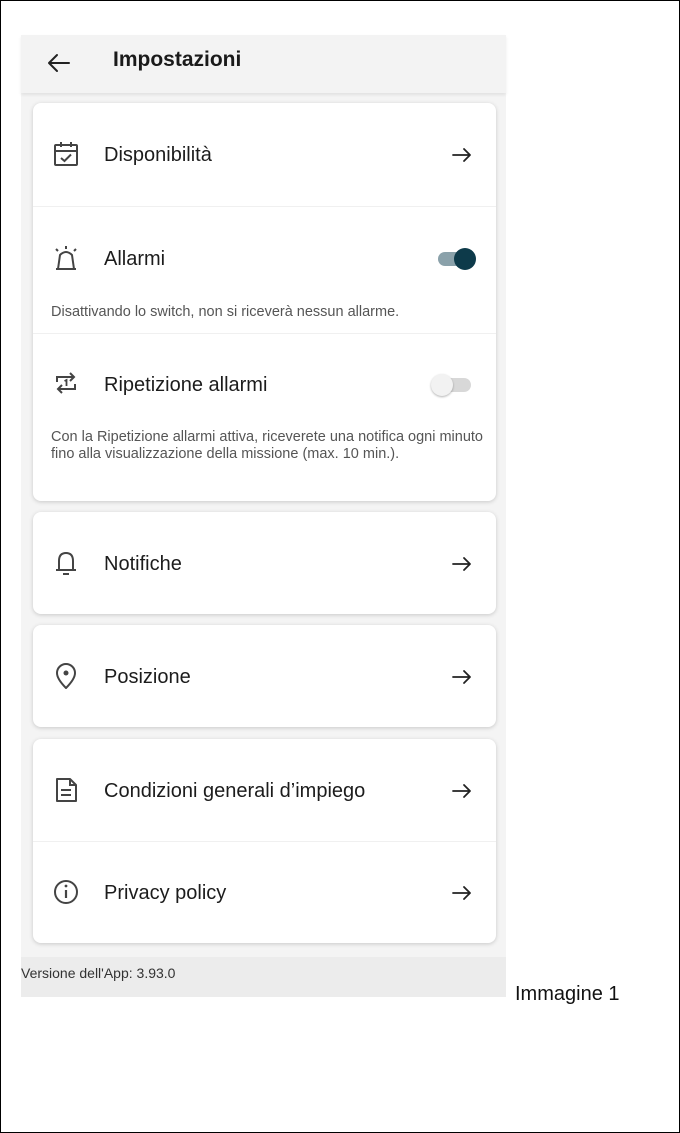  I want to click on terms-row: Condizioni generali d’impiego, so click(264, 790).